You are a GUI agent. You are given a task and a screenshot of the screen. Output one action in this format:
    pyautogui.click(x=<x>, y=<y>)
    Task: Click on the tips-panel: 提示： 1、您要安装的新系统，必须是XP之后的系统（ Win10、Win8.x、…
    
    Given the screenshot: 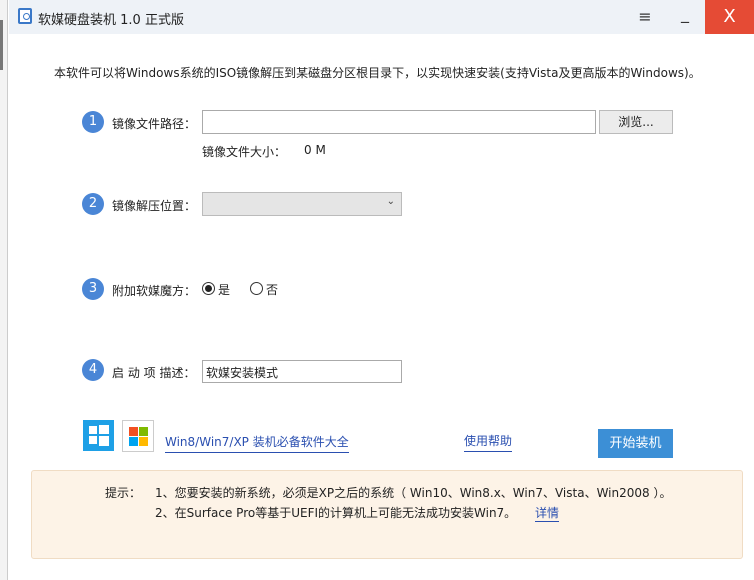 What is the action you would take?
    pyautogui.click(x=387, y=514)
    